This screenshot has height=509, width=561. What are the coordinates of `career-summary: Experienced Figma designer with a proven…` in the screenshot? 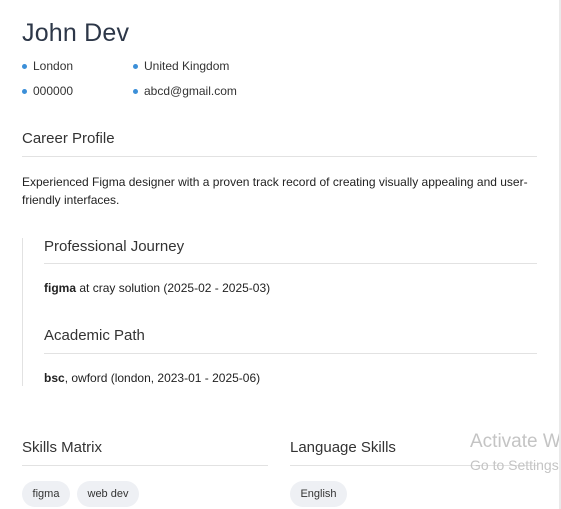 It's located at (275, 191).